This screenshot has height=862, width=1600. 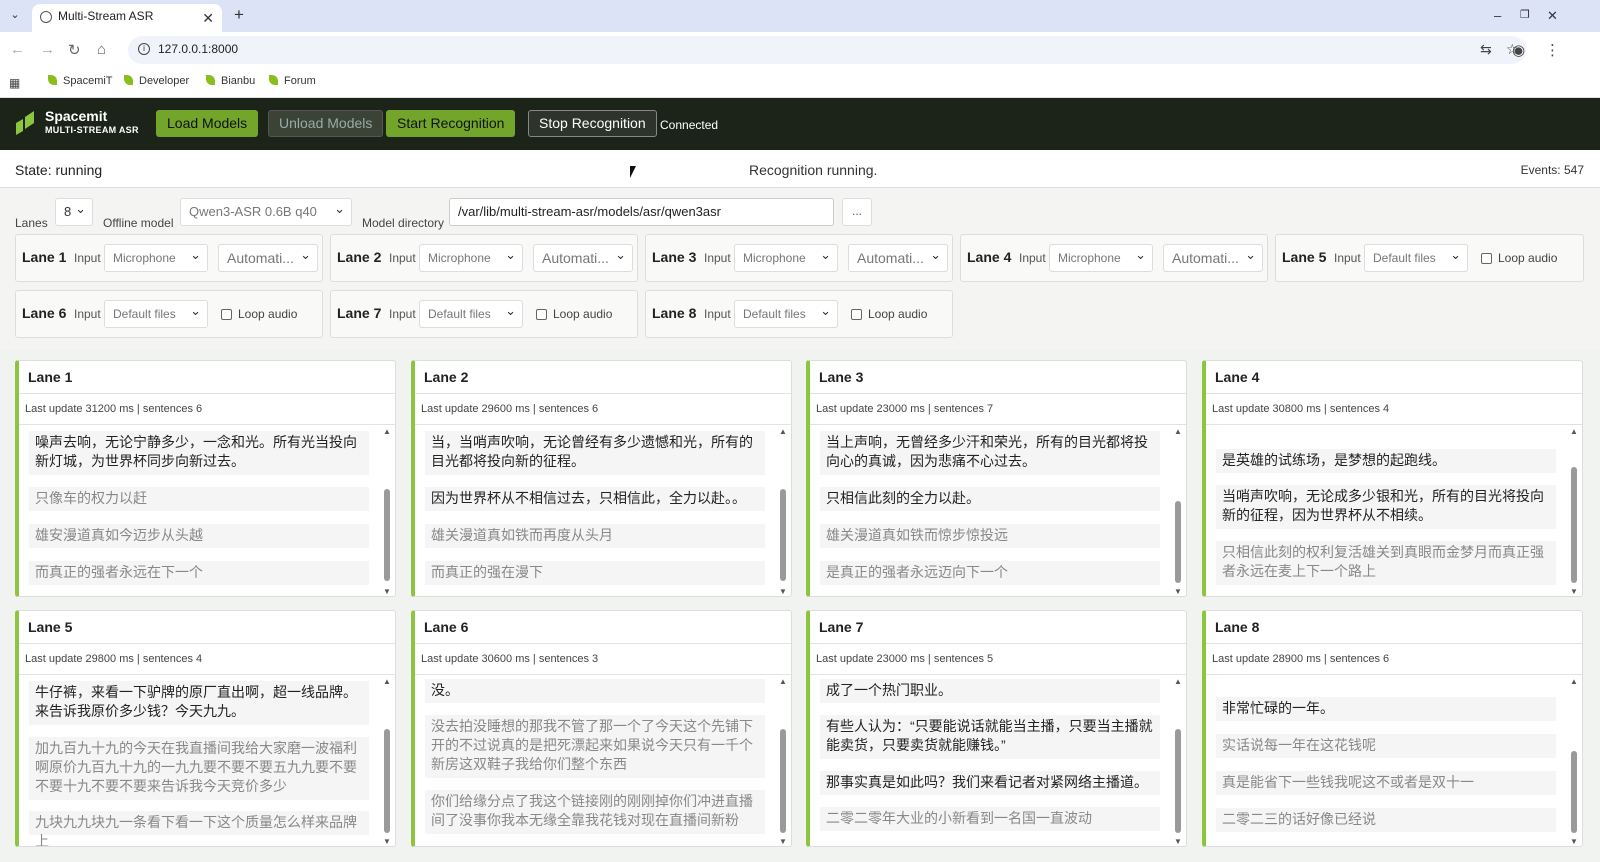 I want to click on stop-recognition-button: Stop Recognition, so click(x=592, y=123).